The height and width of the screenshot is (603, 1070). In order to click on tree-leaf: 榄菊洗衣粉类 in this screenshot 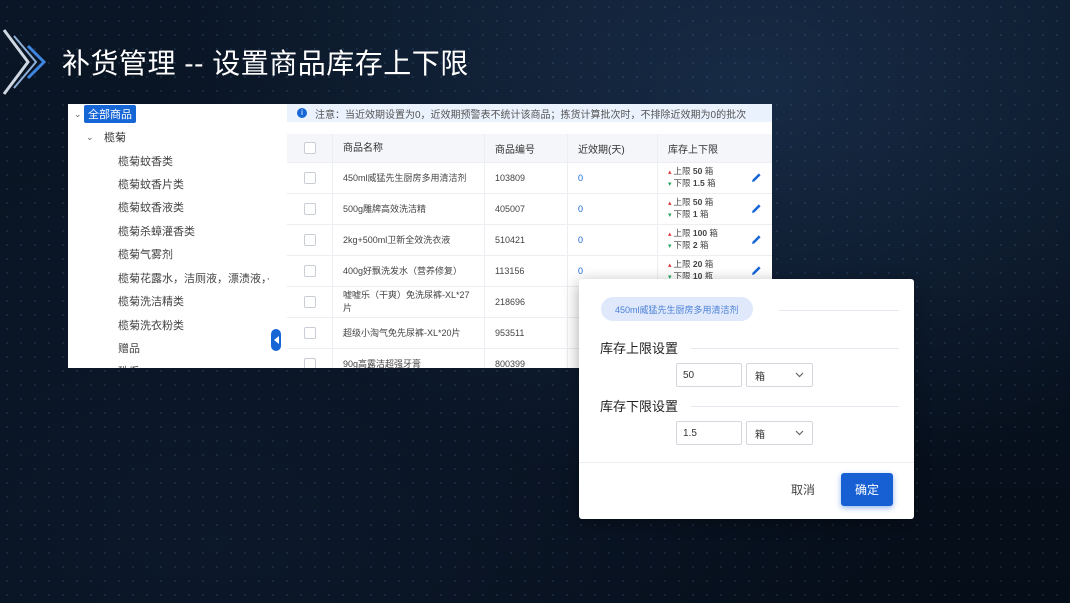, I will do `click(198, 325)`.